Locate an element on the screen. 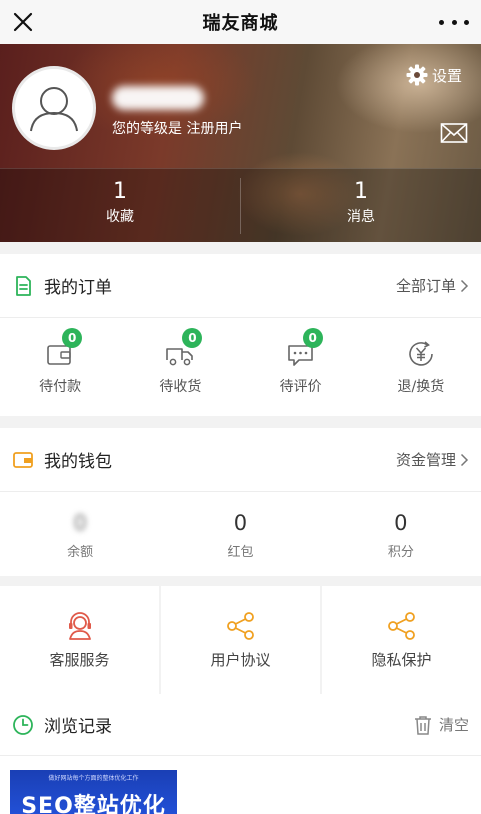 The width and height of the screenshot is (481, 814). clear-history-label: 清空 is located at coordinates (453, 725).